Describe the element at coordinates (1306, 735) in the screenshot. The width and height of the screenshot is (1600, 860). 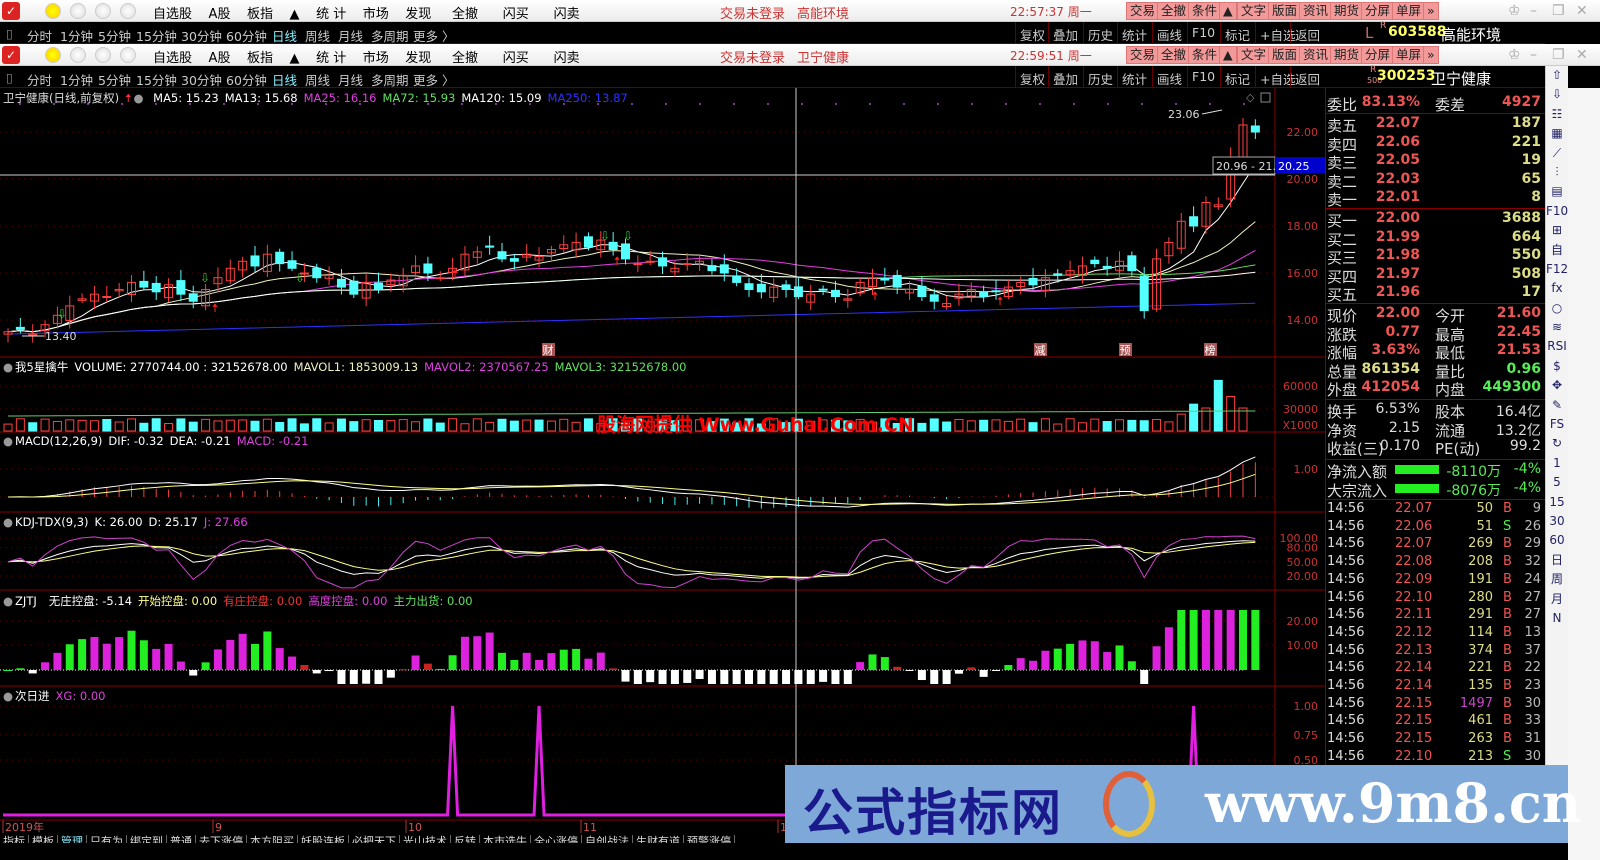
I see `cry-axis-label: 0.75` at that location.